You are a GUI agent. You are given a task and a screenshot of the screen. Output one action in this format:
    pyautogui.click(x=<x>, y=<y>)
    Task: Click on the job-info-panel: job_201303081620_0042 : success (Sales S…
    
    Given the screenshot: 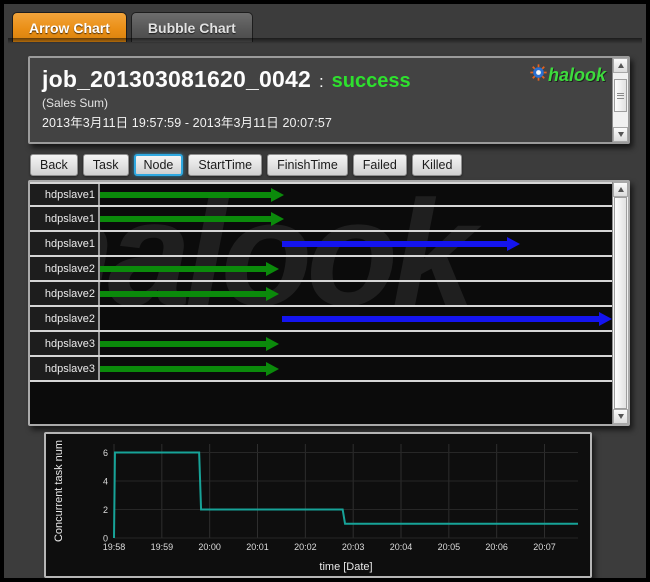 What is the action you would take?
    pyautogui.click(x=329, y=100)
    